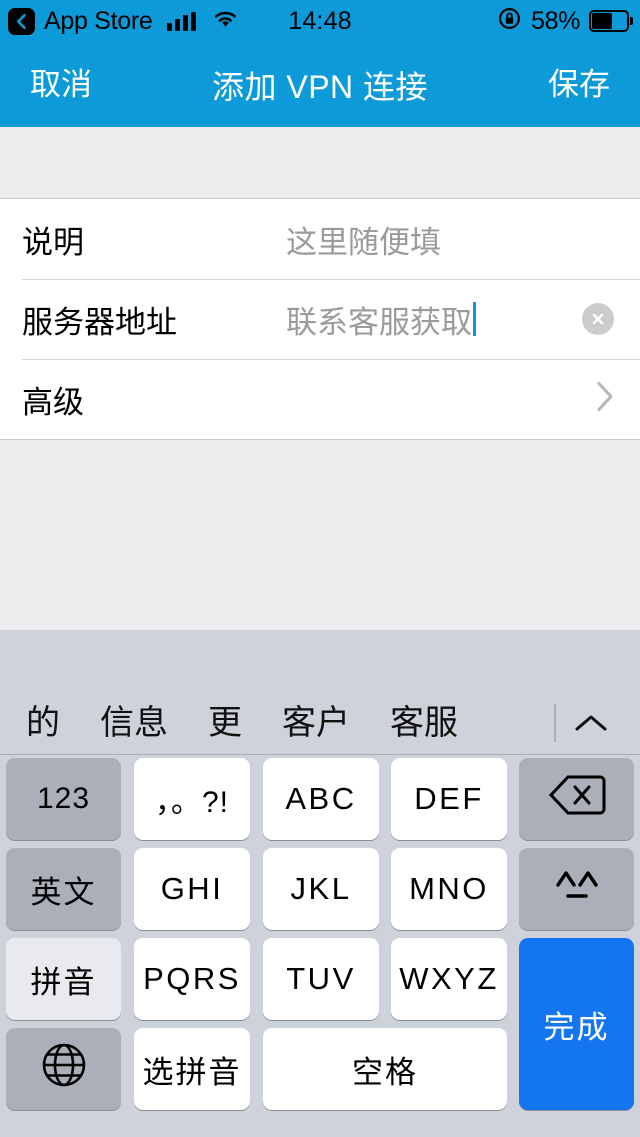 The width and height of the screenshot is (640, 1137). I want to click on description-input: 这里随便填, so click(363, 239).